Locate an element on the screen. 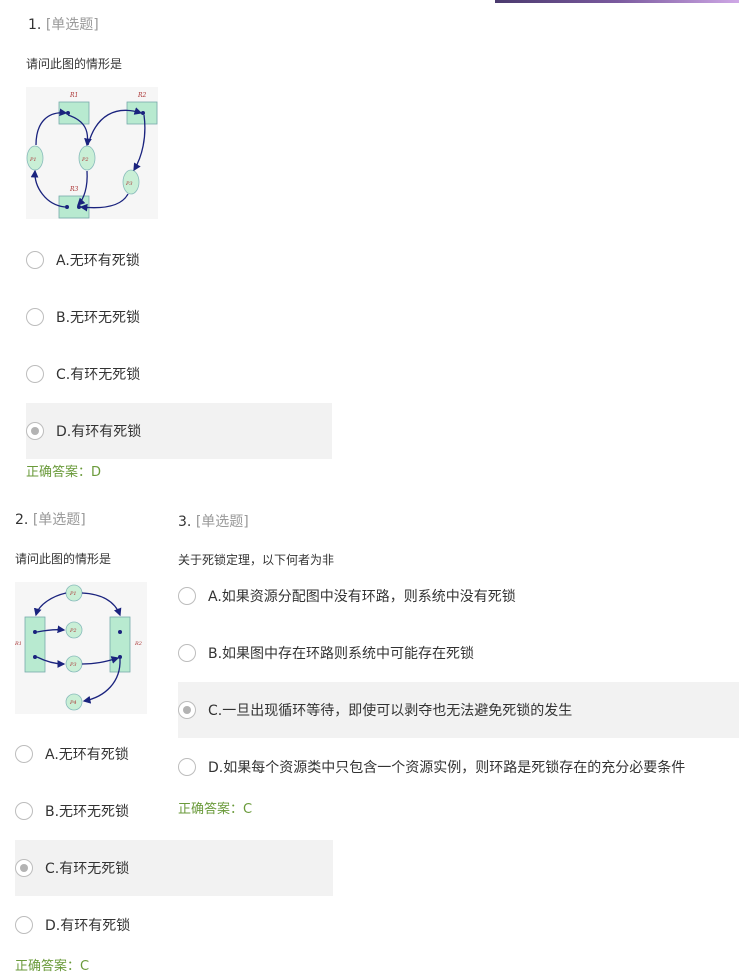  question-3-option-c: C.一旦出现循环等待，即使可以剥夺也无法避免死锁的发生 is located at coordinates (458, 710).